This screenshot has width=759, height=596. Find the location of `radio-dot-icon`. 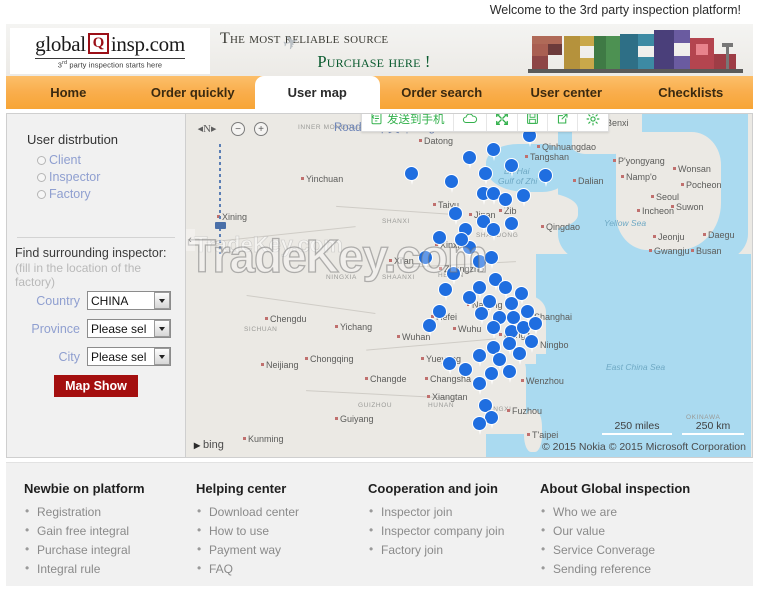

radio-dot-icon is located at coordinates (41, 177).